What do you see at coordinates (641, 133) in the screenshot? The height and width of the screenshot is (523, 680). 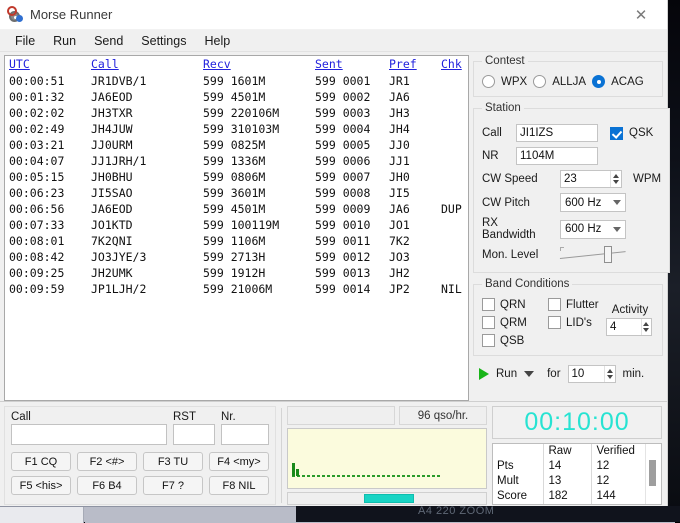 I see `qsk-label: QSK` at bounding box center [641, 133].